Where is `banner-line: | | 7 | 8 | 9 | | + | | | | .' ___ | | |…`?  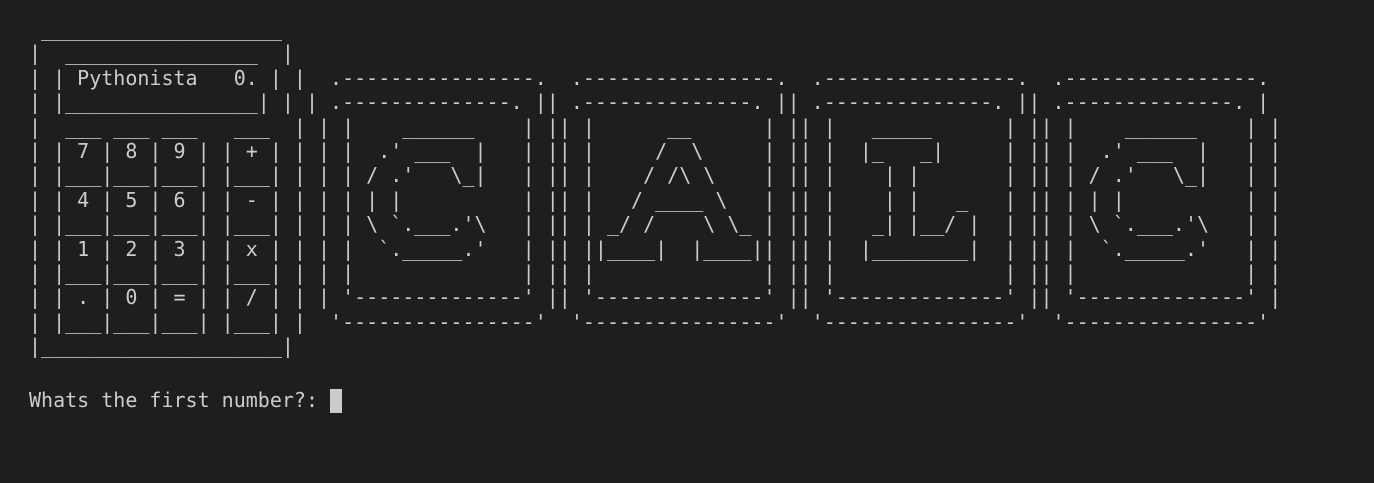
banner-line: | | 7 | 8 | 9 | | + | | | | .' ___ | | |… is located at coordinates (655, 151).